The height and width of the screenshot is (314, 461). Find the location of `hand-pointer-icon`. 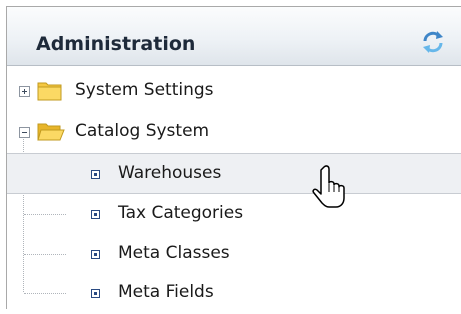

hand-pointer-icon is located at coordinates (328, 186).